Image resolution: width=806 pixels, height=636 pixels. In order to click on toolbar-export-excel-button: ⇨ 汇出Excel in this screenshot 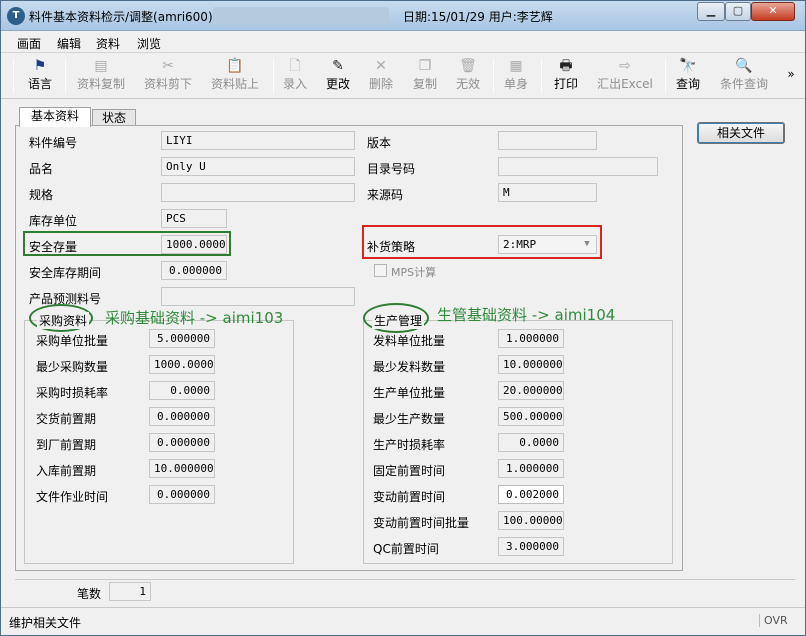, I will do `click(625, 77)`.